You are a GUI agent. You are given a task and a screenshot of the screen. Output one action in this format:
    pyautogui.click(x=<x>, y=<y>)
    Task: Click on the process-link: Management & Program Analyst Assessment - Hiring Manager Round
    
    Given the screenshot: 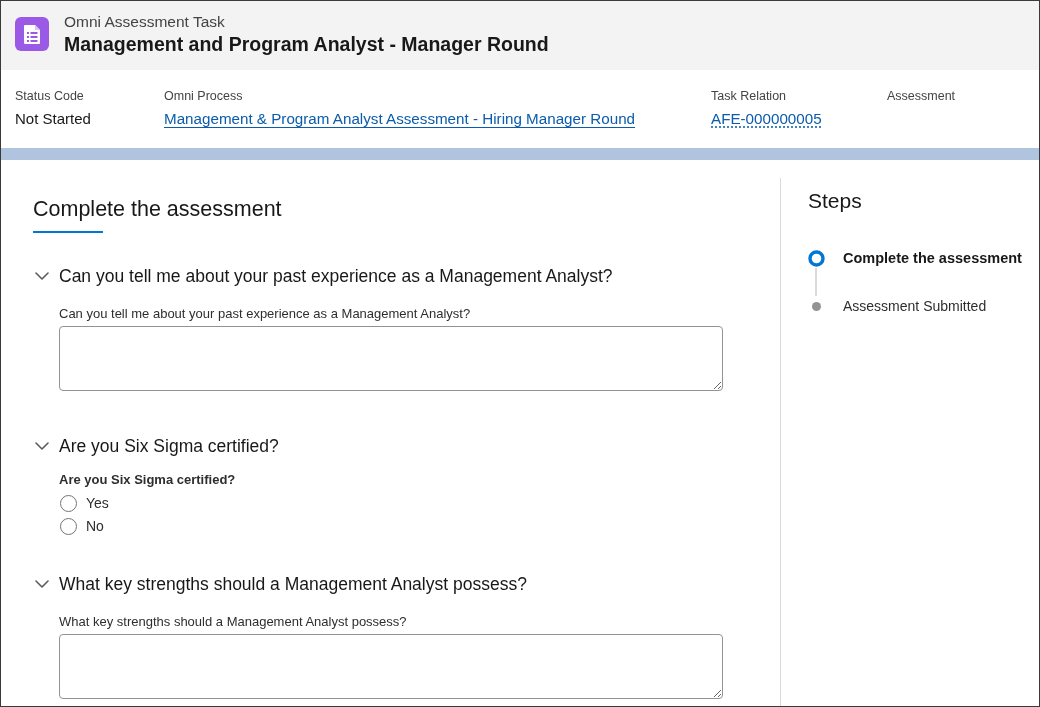 What is the action you would take?
    pyautogui.click(x=400, y=119)
    